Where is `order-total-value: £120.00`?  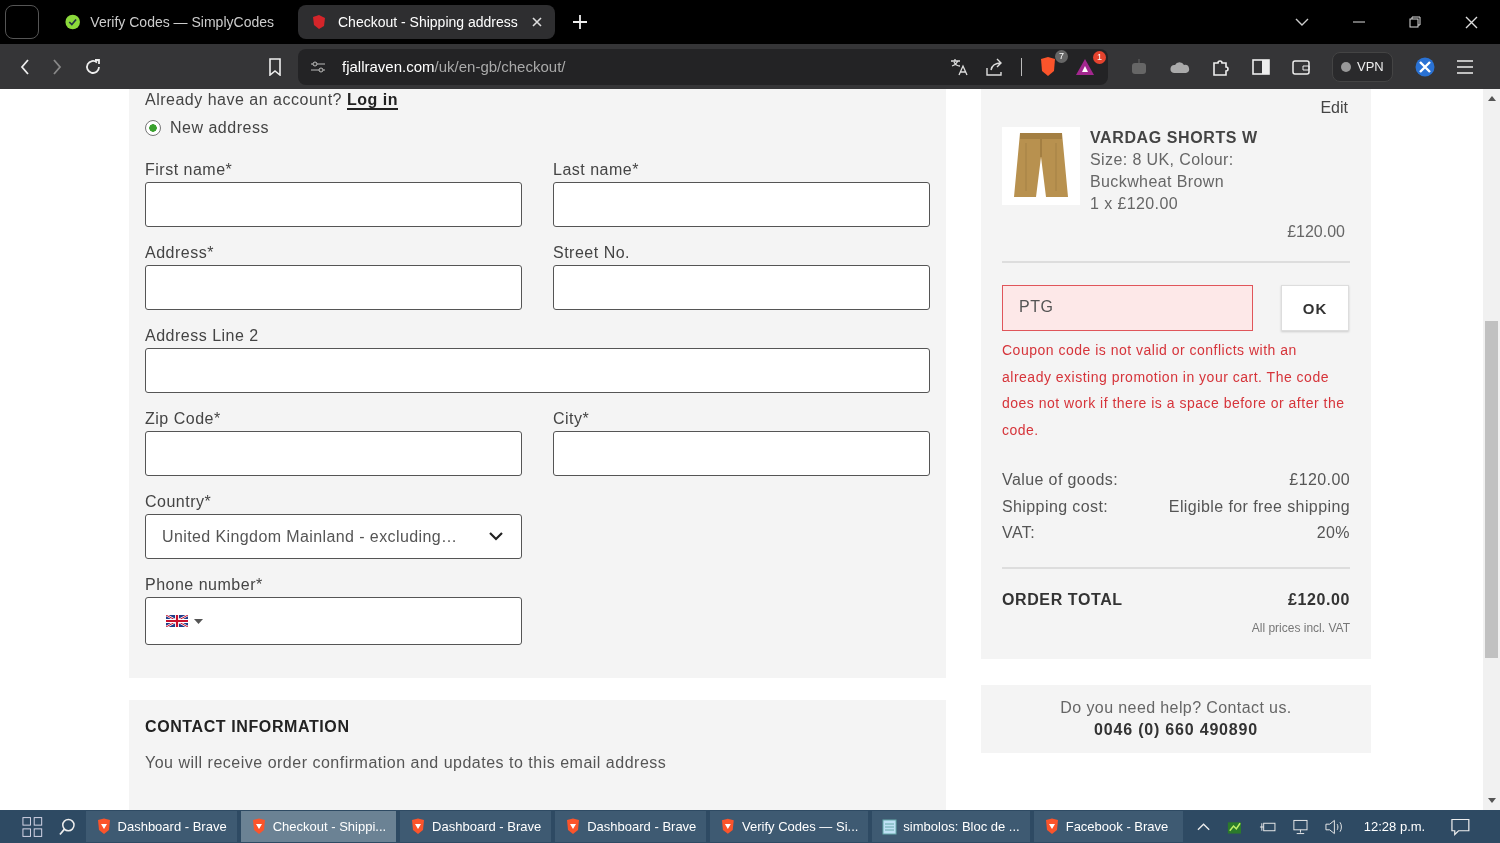
order-total-value: £120.00 is located at coordinates (1318, 599).